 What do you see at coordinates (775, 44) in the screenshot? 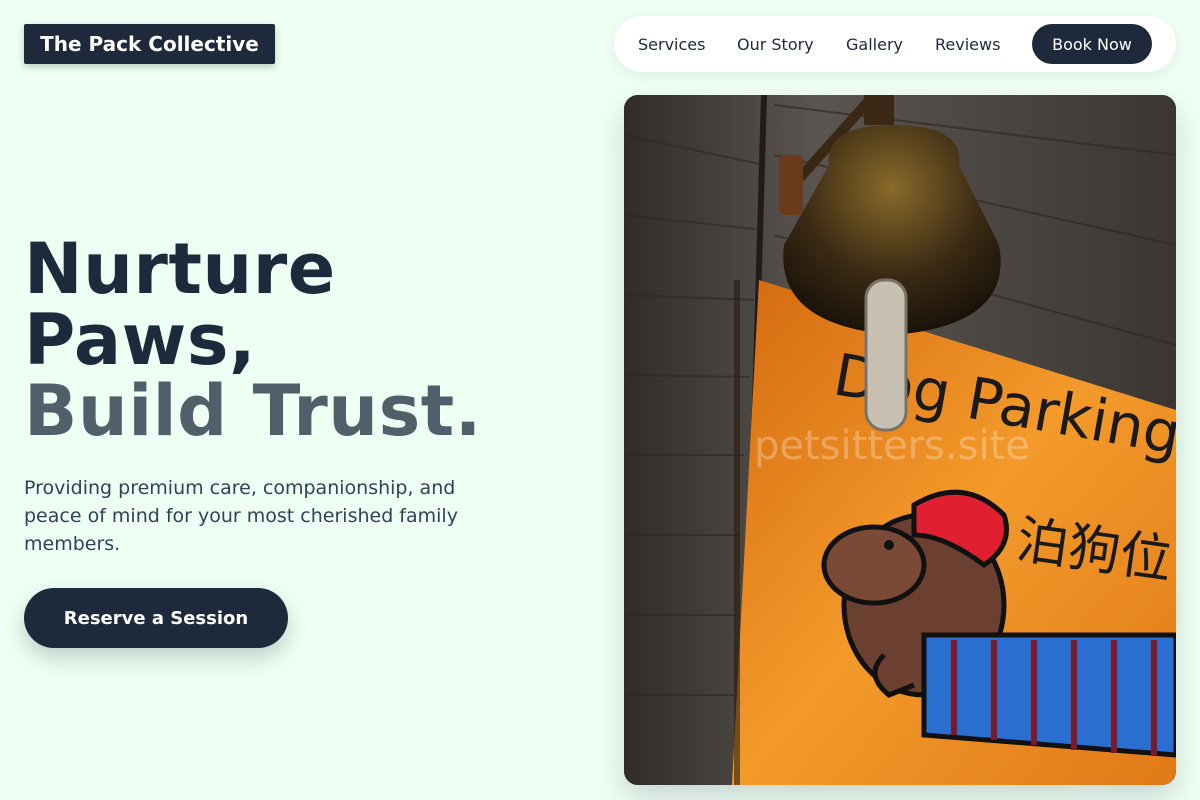
I see `nav-link-our-story: Our Story` at bounding box center [775, 44].